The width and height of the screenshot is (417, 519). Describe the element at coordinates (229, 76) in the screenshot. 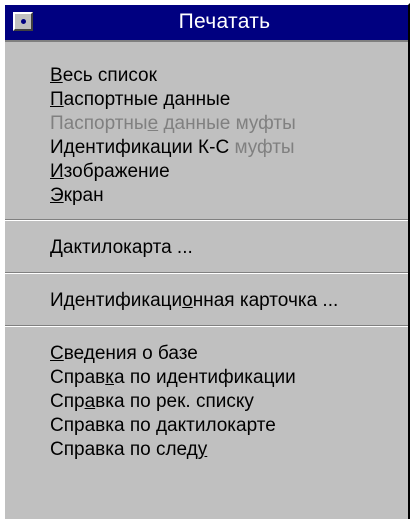

I see `menu-item-full-list: Весь список` at that location.